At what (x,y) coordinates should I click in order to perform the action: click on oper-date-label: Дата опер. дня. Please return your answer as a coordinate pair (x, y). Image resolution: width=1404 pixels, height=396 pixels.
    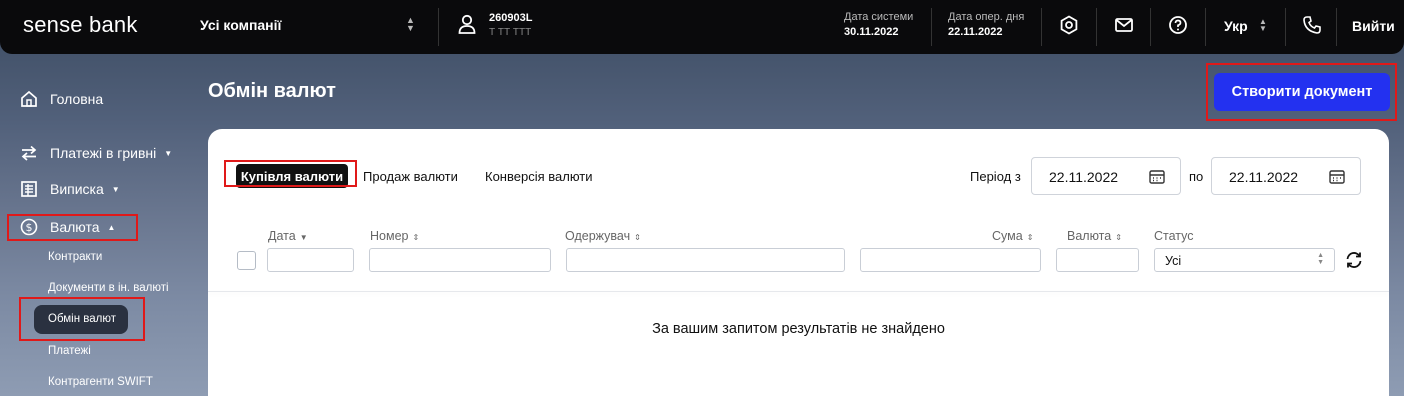
    Looking at the image, I should click on (986, 17).